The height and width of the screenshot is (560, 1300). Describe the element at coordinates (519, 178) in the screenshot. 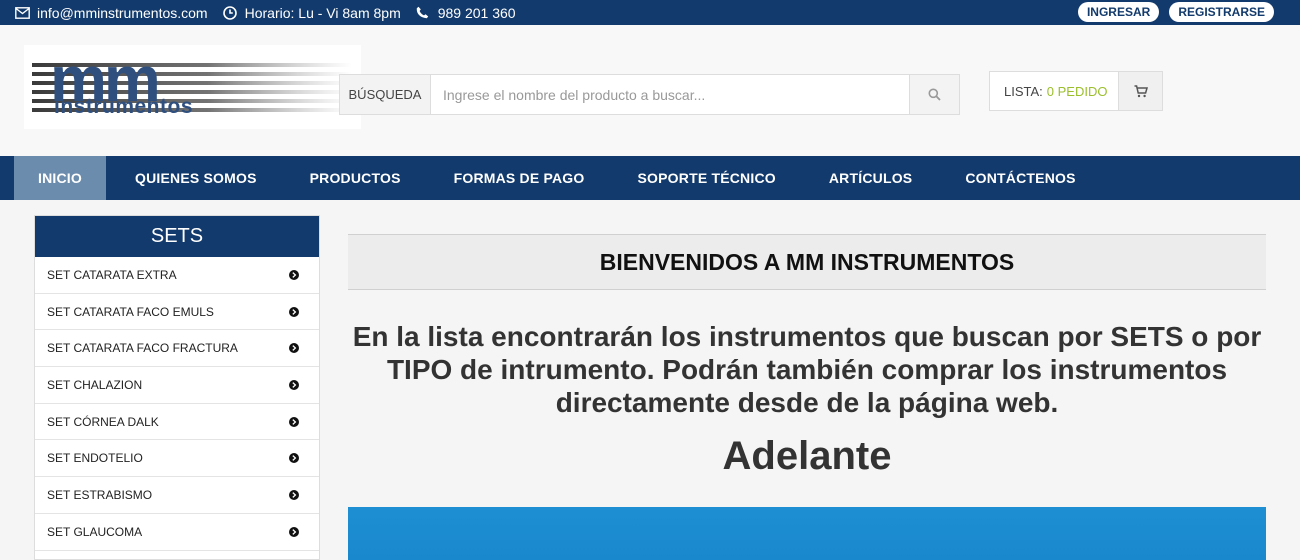

I see `nav-formas-de-pago: FORMAS DE PAGO` at that location.